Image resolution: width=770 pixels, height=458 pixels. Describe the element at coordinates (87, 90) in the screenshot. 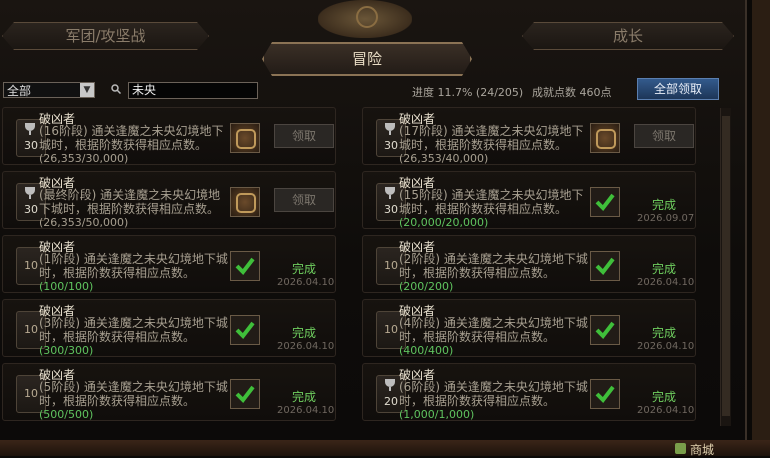

I see `chevron-down-icon: ▼` at that location.